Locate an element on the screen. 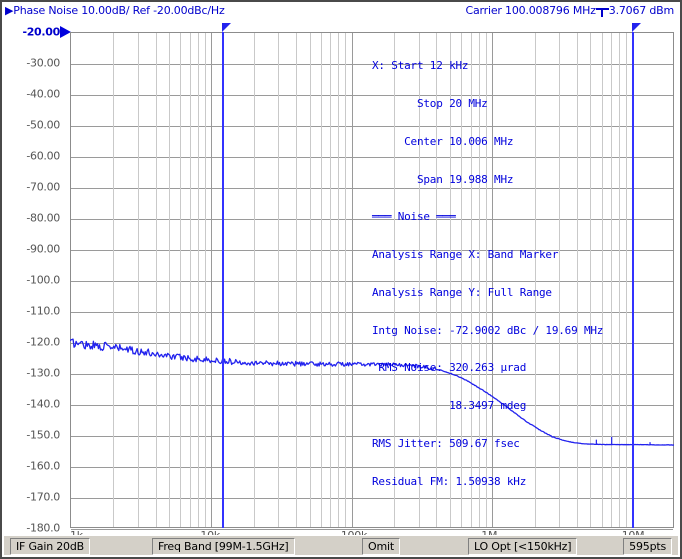 The height and width of the screenshot is (559, 682). y-axis-tick-label: -160.0 is located at coordinates (43, 466).